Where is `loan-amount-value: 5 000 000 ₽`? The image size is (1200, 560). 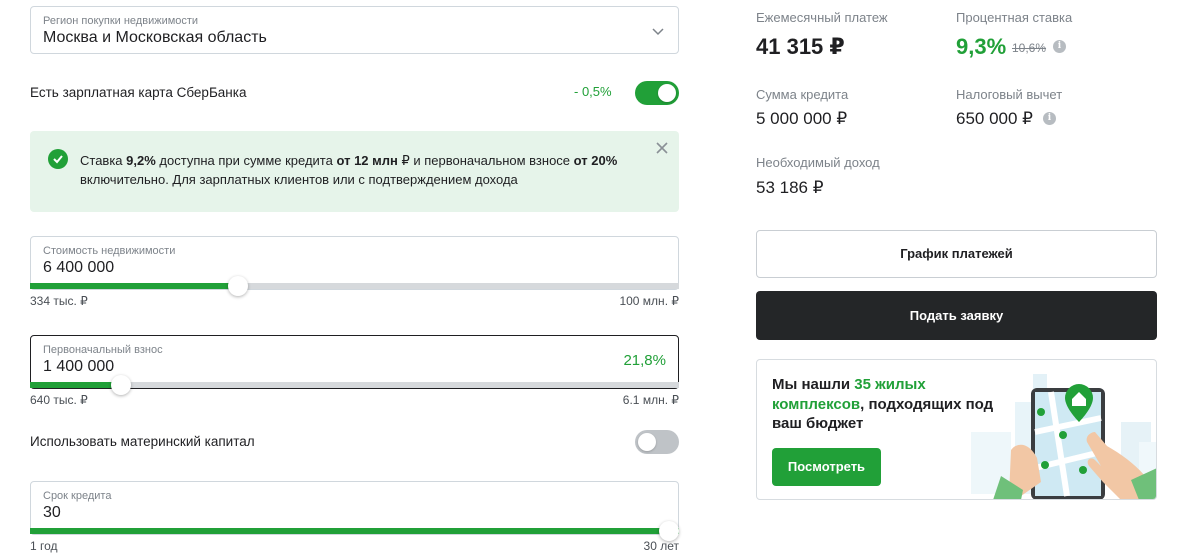
loan-amount-value: 5 000 000 ₽ is located at coordinates (802, 118).